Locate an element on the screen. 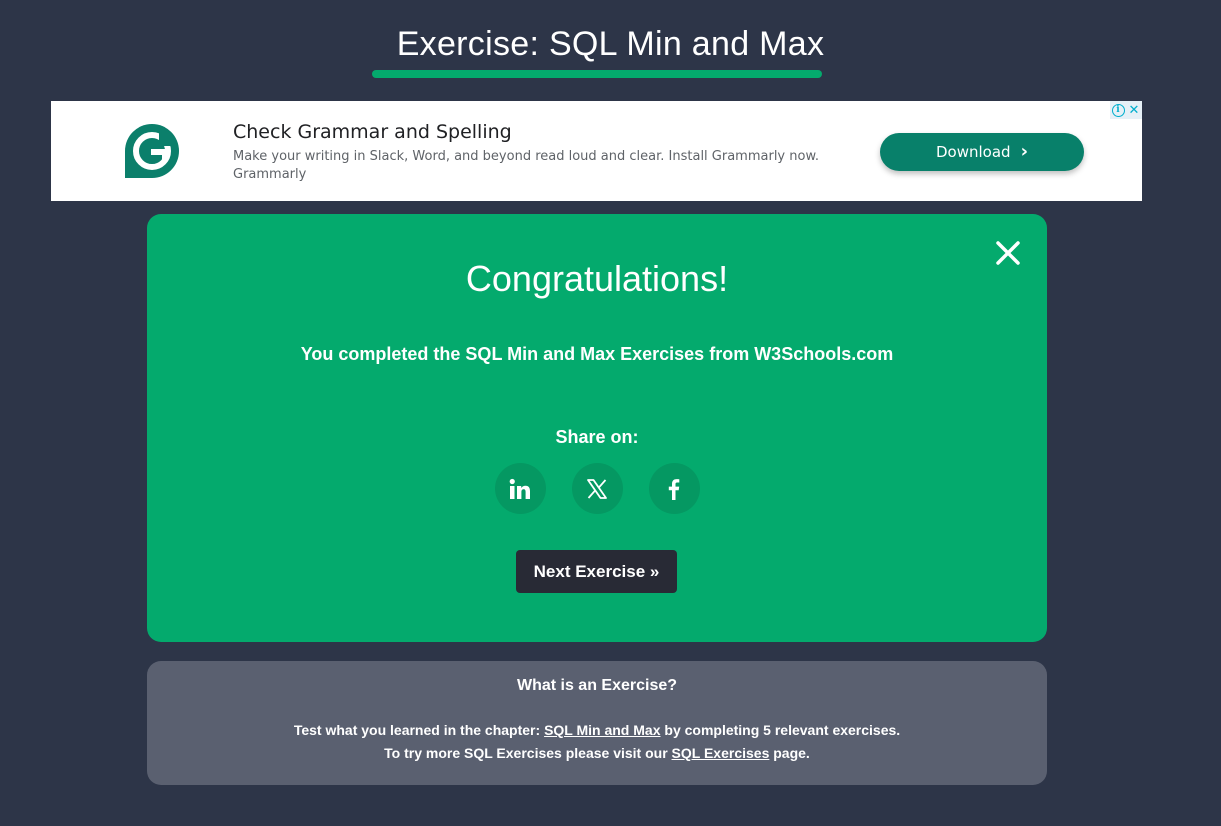 Image resolution: width=1221 pixels, height=826 pixels. share-x-button is located at coordinates (597, 488).